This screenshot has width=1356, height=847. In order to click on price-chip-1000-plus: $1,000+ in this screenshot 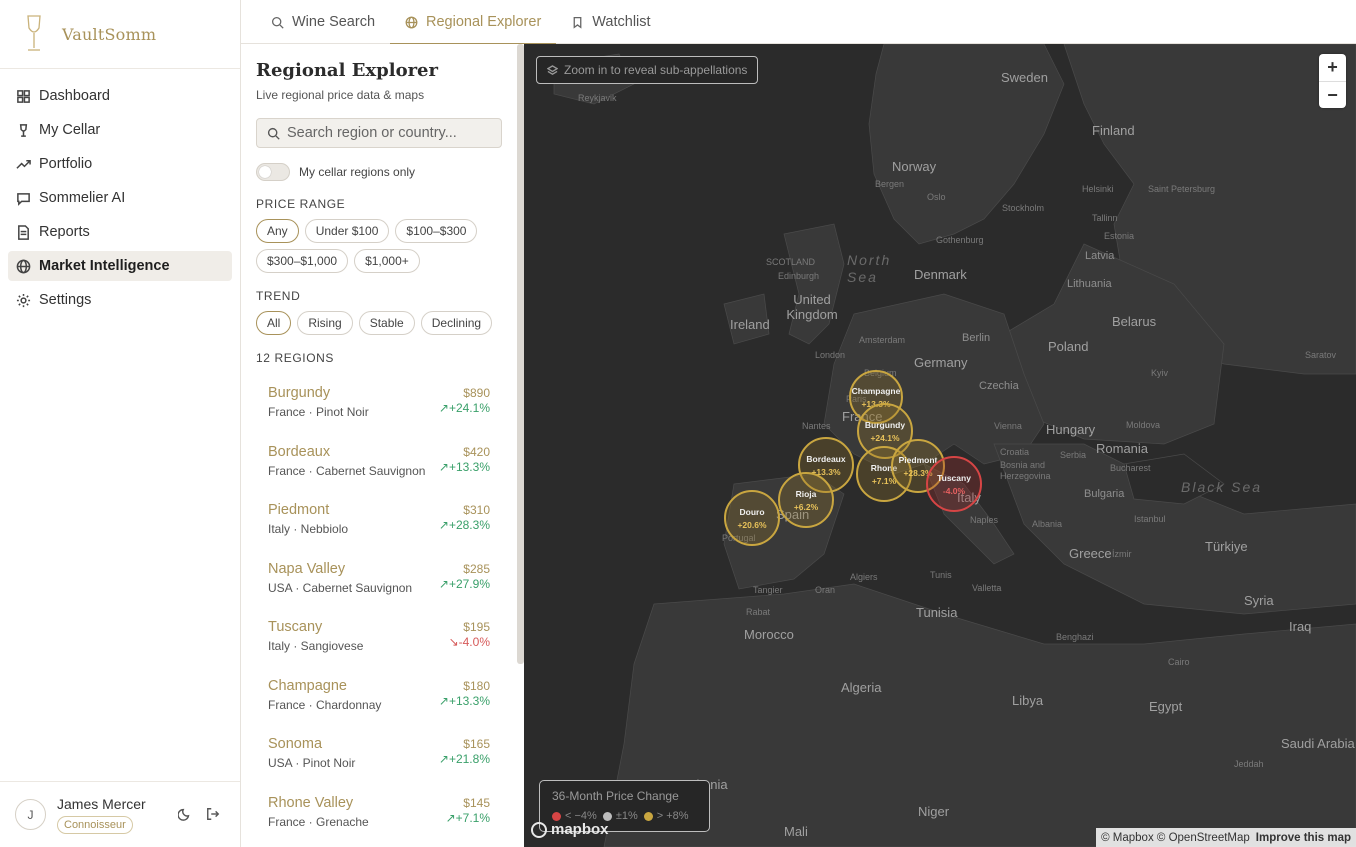, I will do `click(387, 261)`.